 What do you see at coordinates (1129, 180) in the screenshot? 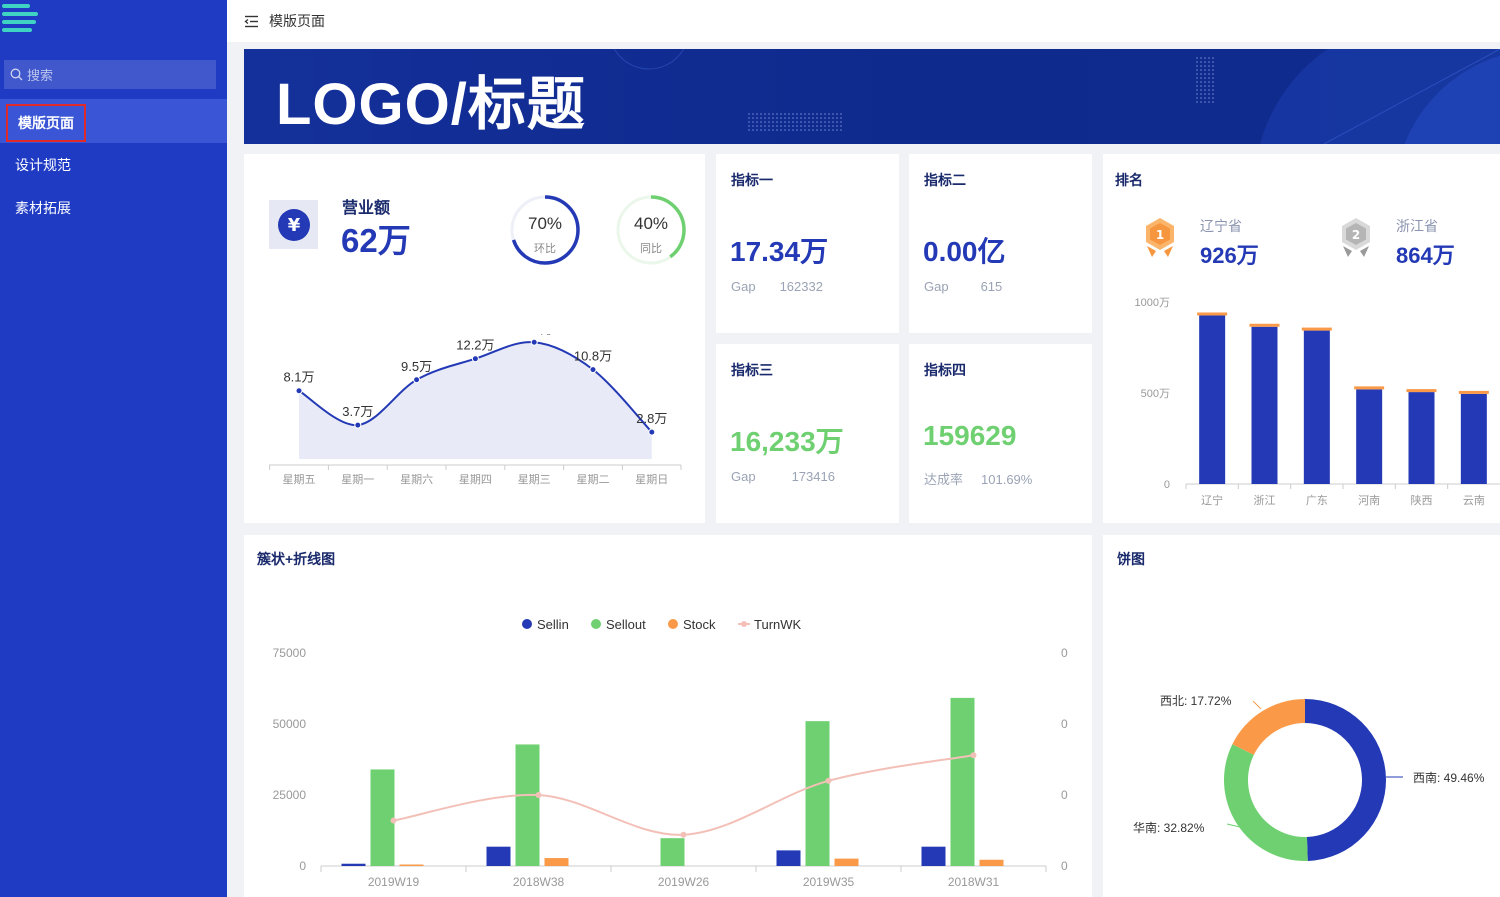
I see `ranking-title: 排名` at bounding box center [1129, 180].